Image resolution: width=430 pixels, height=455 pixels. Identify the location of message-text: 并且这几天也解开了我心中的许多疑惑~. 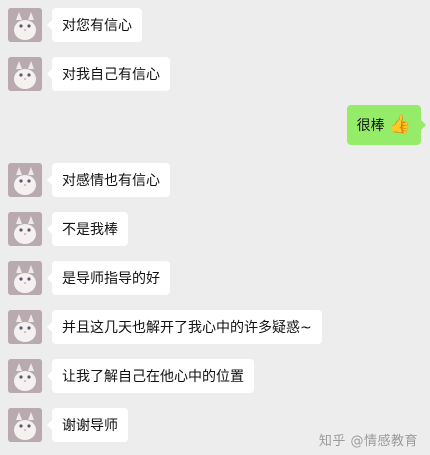
(187, 328).